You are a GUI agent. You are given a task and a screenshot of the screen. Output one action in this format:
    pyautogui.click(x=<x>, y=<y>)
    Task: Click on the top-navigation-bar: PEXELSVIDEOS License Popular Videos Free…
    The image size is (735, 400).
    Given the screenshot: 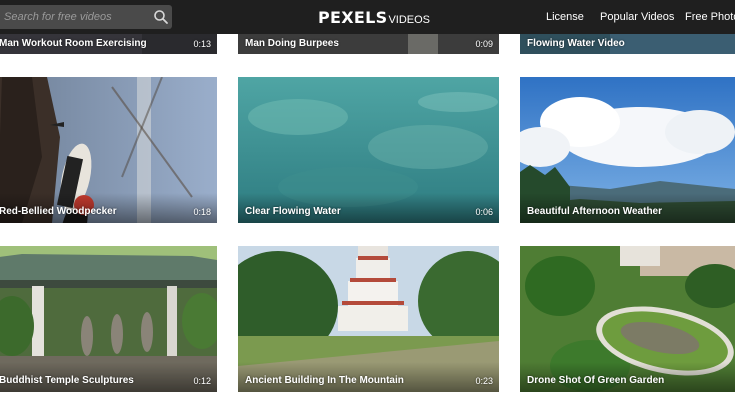 What is the action you would take?
    pyautogui.click(x=367, y=17)
    